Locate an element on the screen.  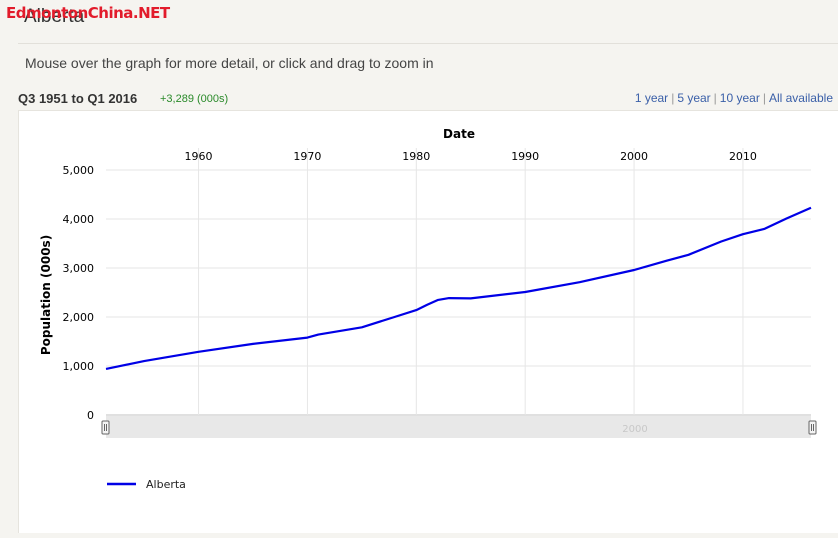
x-tick-label: 2010 is located at coordinates (743, 156).